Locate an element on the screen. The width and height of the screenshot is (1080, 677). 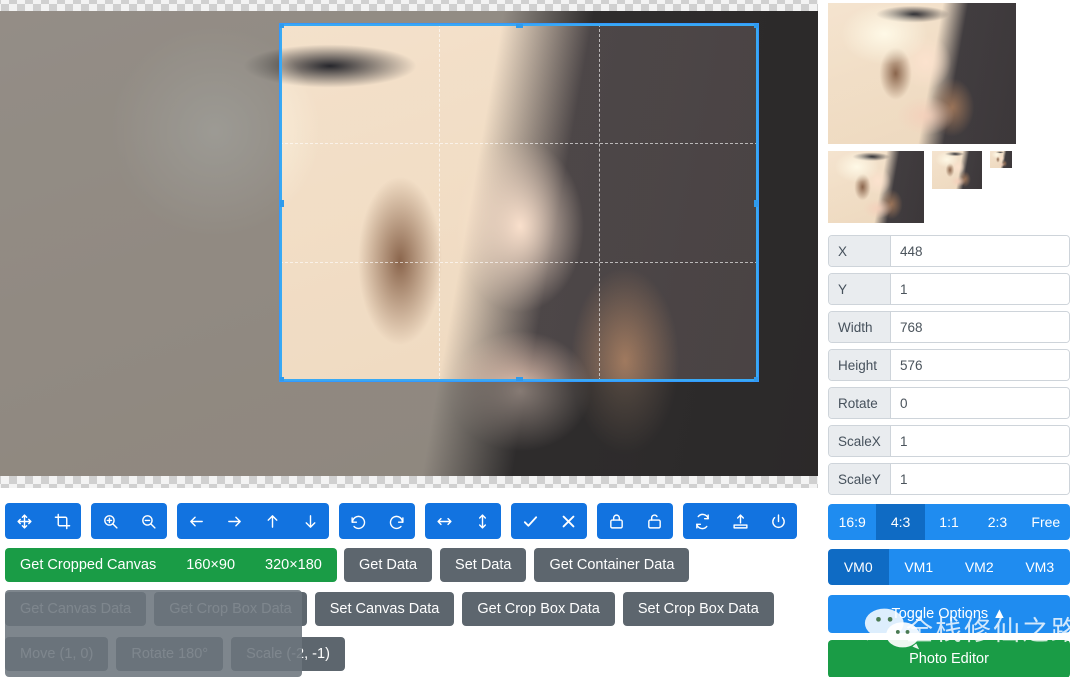
field-width: Width px is located at coordinates (949, 327).